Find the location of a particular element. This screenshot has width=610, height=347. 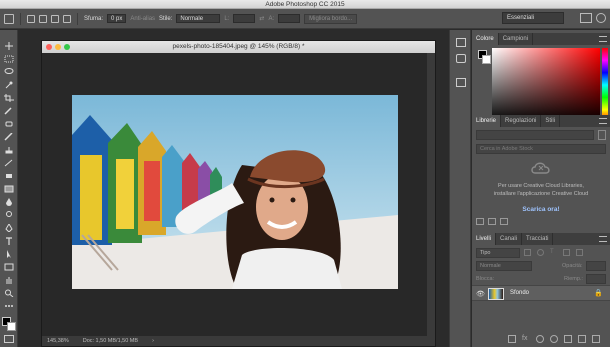

layer-thumbnail is located at coordinates (496, 294).